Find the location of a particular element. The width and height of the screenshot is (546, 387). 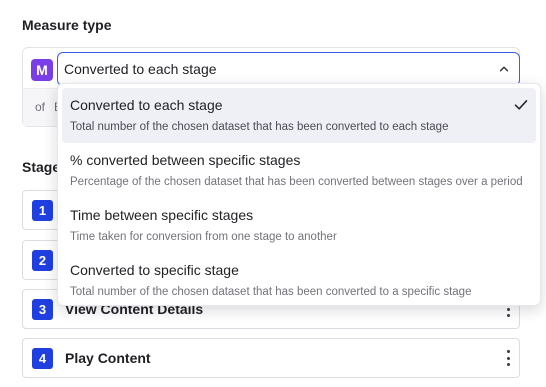

check-icon is located at coordinates (521, 105).